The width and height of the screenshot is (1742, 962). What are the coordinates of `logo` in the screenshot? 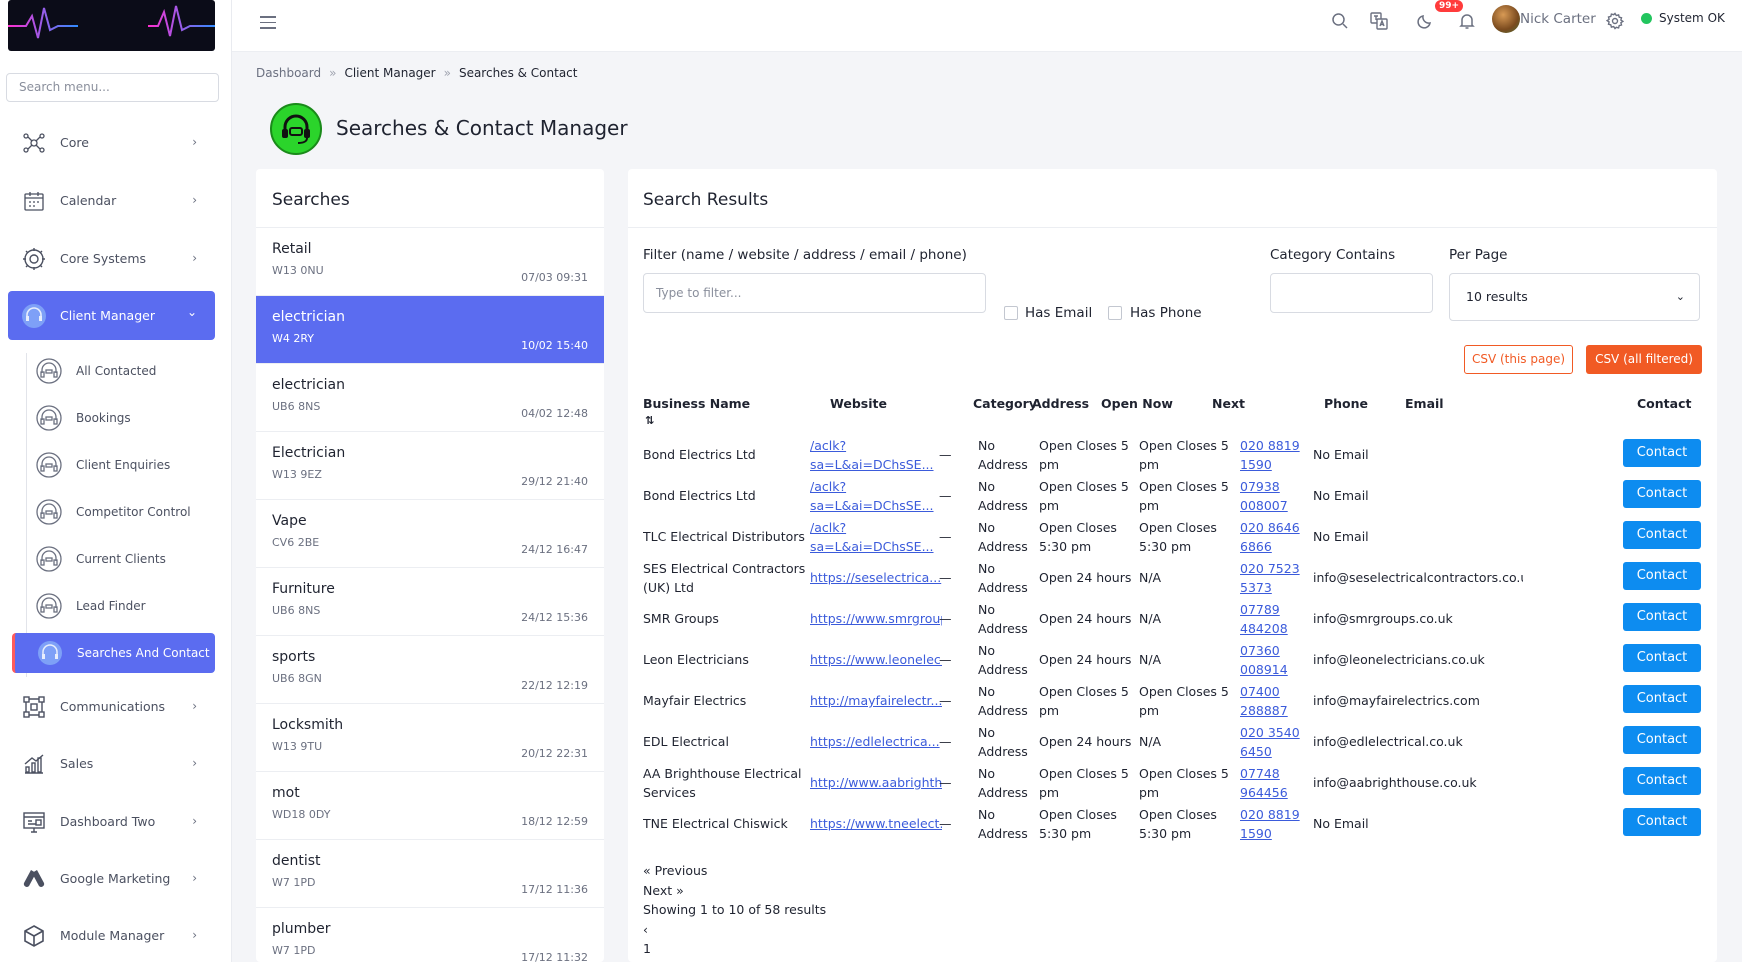 It's located at (111, 25).